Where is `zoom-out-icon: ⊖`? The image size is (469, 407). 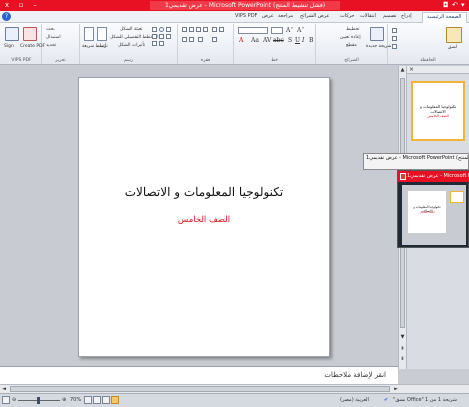
zoom-out-icon: ⊖ is located at coordinates (14, 400).